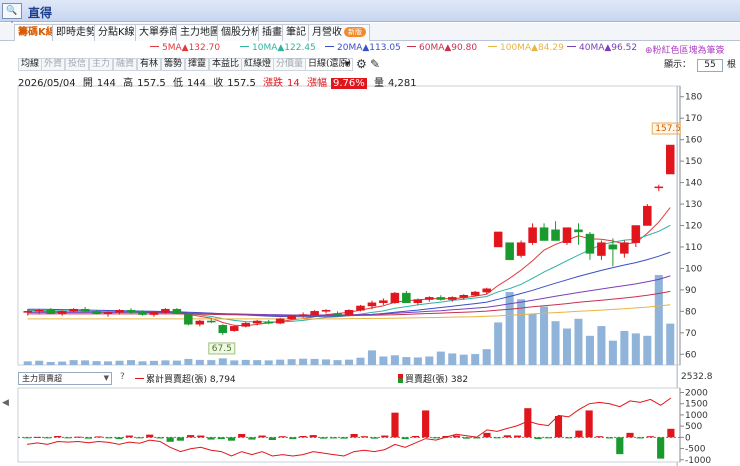  What do you see at coordinates (290, 64) in the screenshot?
I see `toolbar-price-volume-button: 分價量` at bounding box center [290, 64].